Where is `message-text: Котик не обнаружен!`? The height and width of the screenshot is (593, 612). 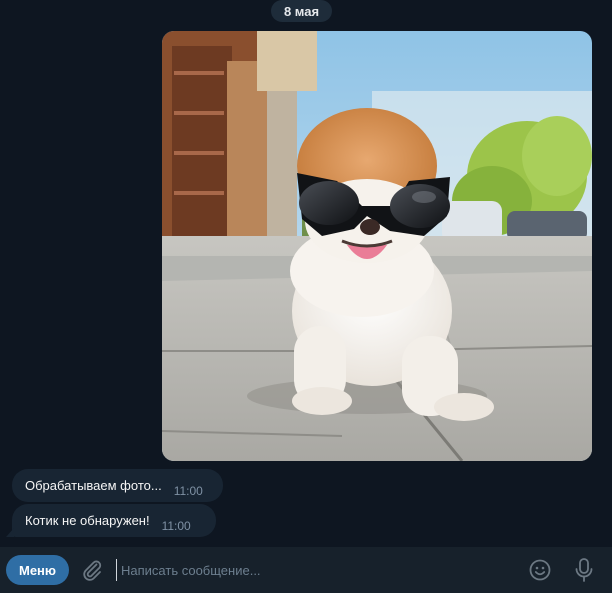
message-text: Котик не обнаружен! is located at coordinates (87, 520).